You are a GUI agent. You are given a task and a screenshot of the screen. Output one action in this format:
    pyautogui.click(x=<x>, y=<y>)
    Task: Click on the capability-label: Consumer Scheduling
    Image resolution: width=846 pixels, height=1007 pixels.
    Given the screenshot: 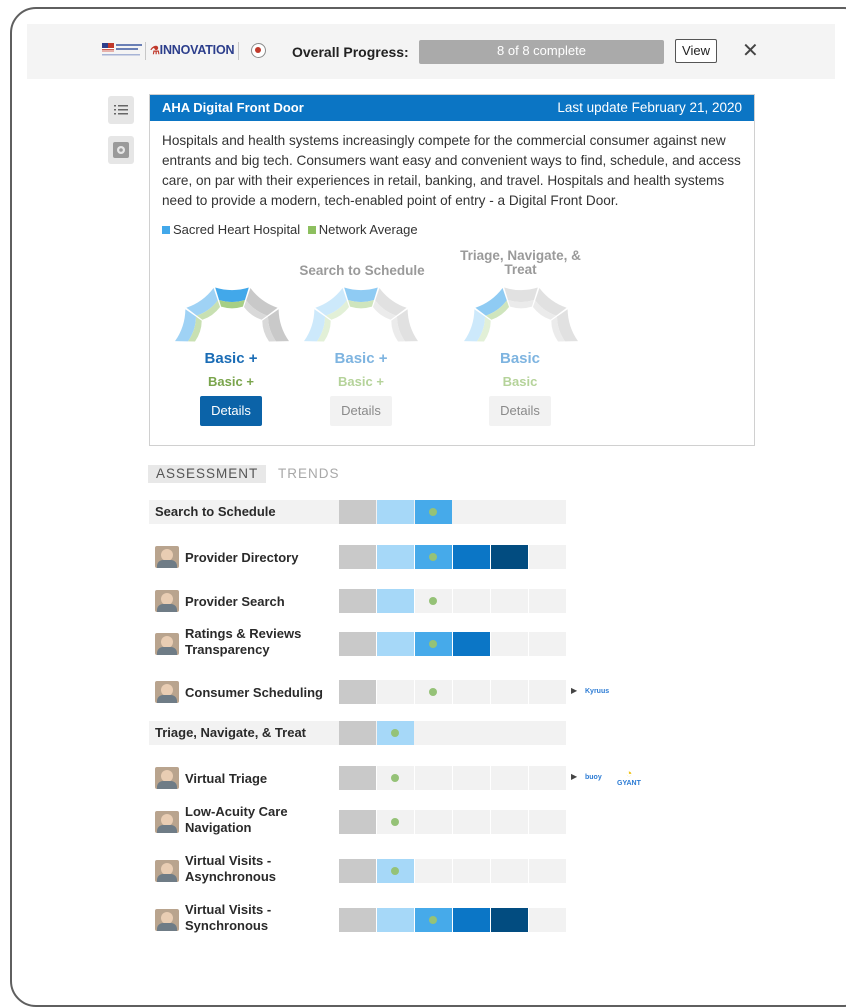 What is the action you would take?
    pyautogui.click(x=255, y=693)
    